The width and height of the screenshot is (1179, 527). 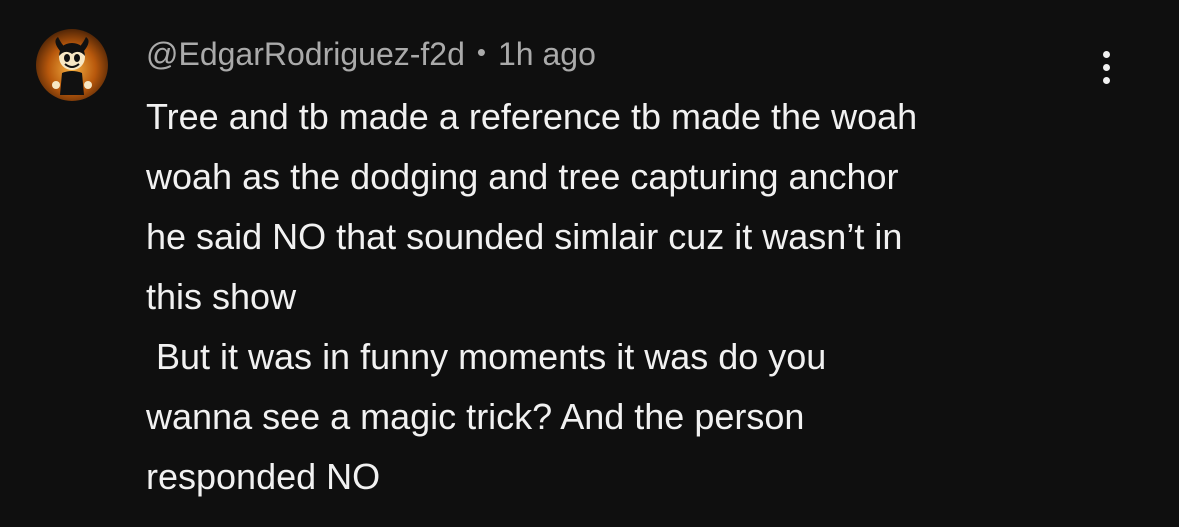 I want to click on comment-line: this show, so click(x=221, y=296).